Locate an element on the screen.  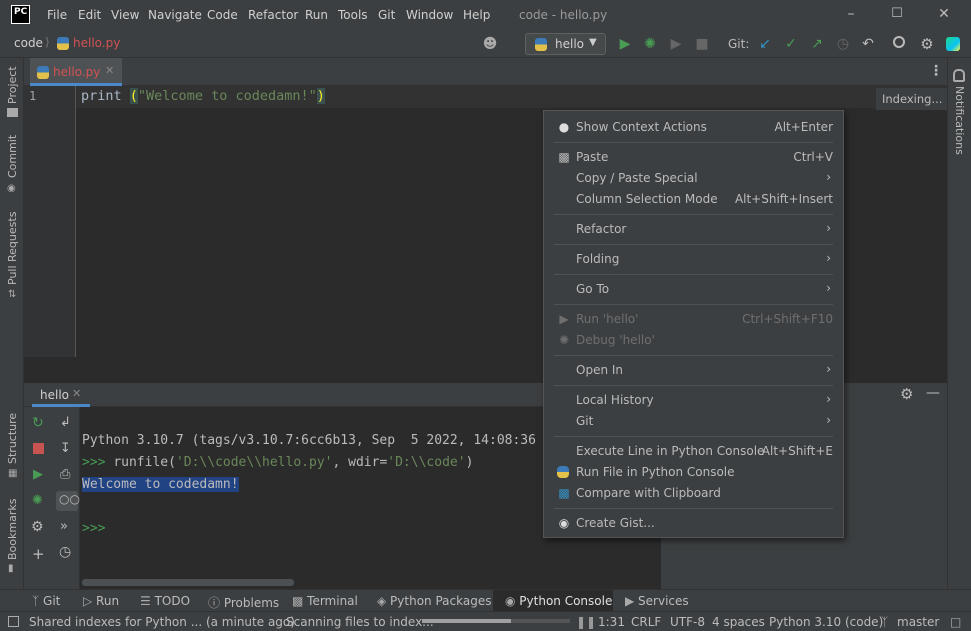
execute-icon: » is located at coordinates (64, 526).